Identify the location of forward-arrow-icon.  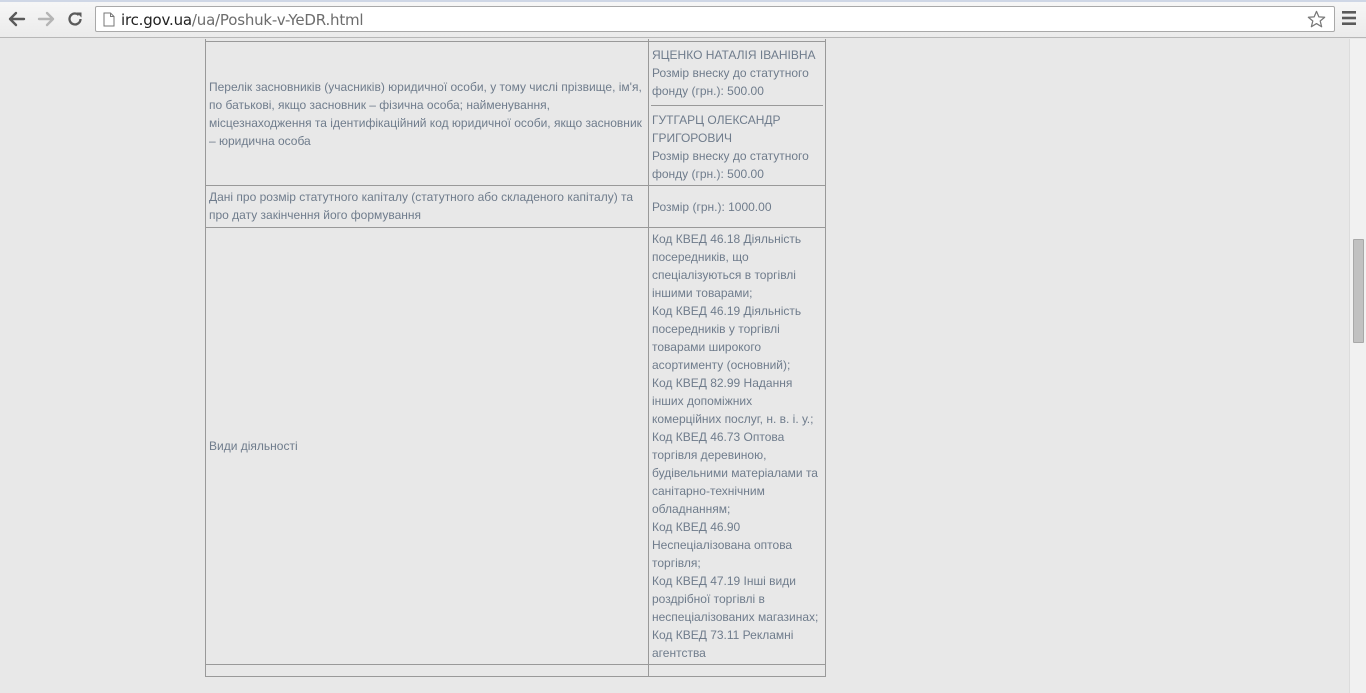
(46, 19).